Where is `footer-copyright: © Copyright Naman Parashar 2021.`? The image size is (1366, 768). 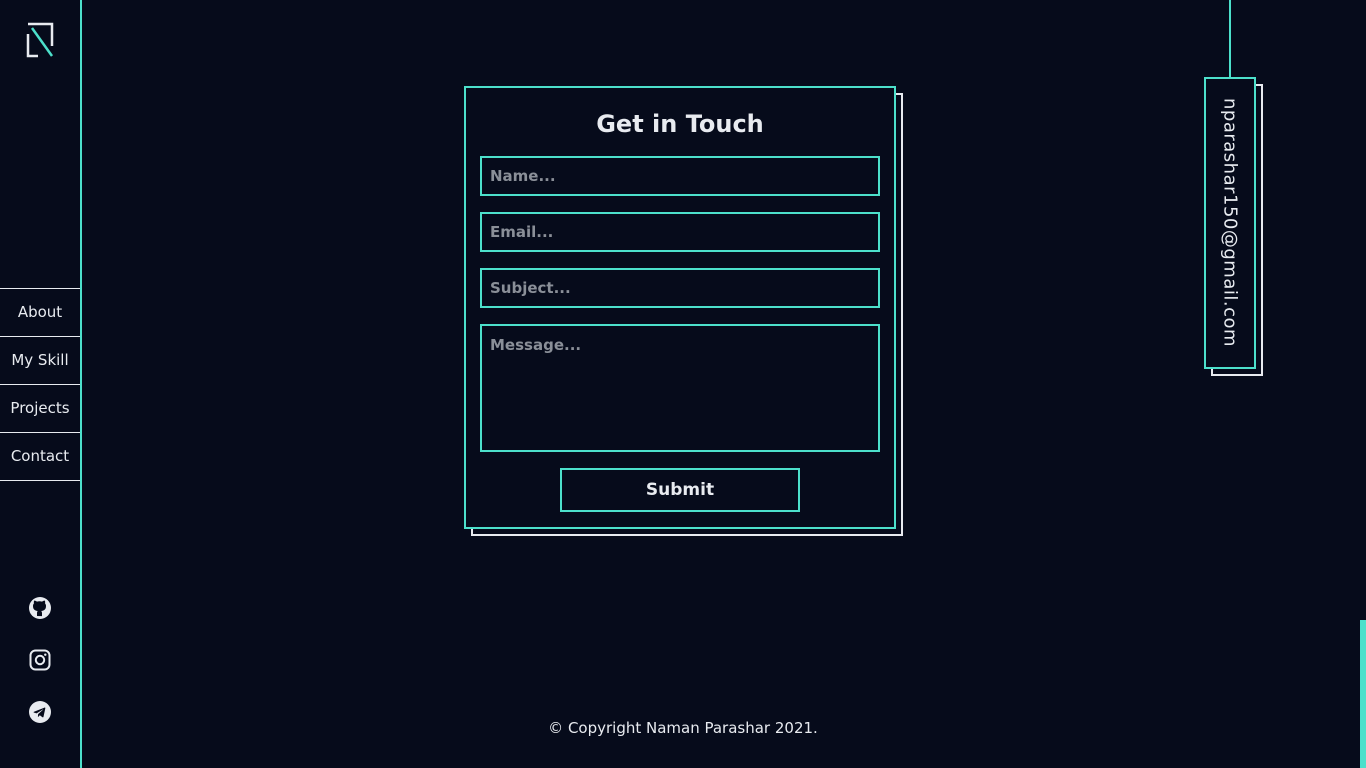 footer-copyright: © Copyright Naman Parashar 2021. is located at coordinates (683, 728).